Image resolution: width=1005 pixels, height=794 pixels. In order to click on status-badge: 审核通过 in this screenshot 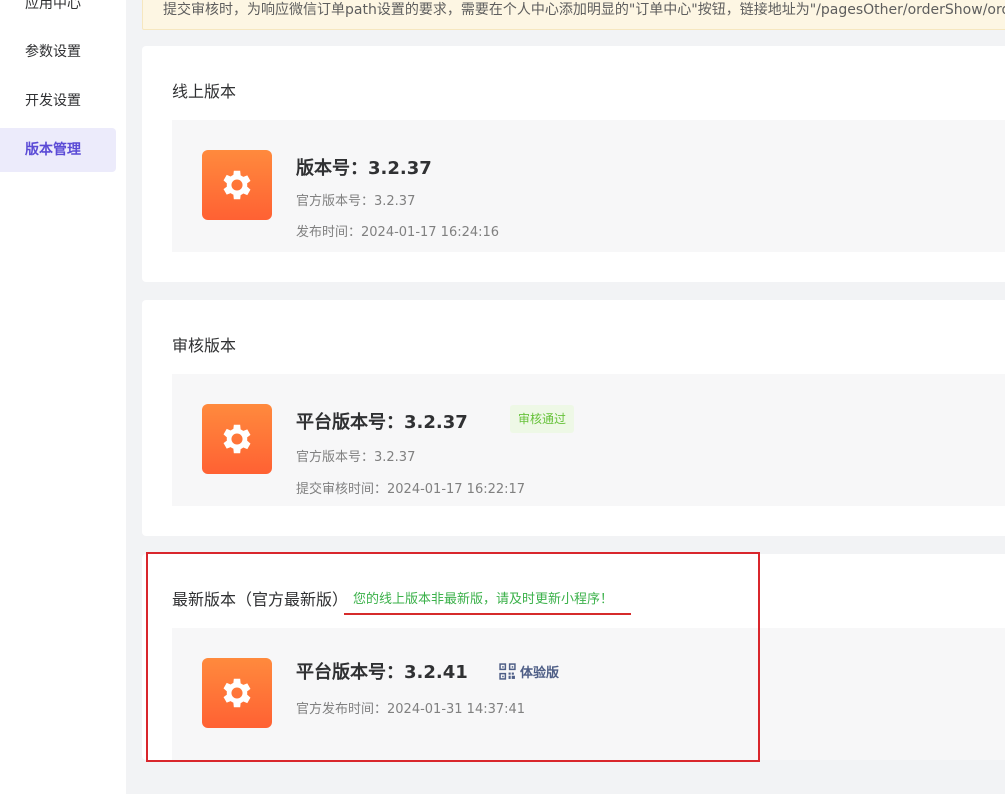, I will do `click(542, 419)`.